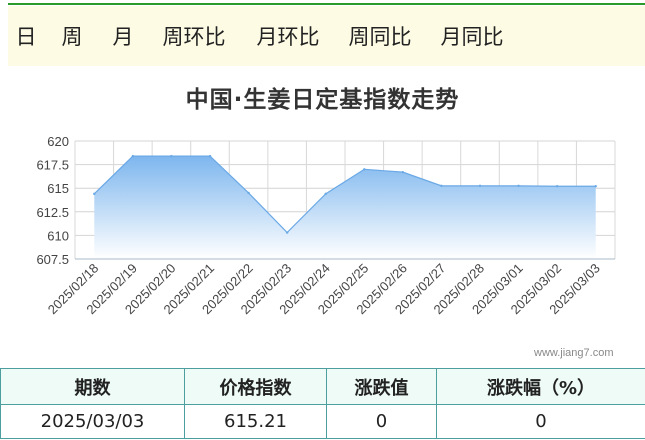  What do you see at coordinates (72, 36) in the screenshot?
I see `tab-week: 周` at bounding box center [72, 36].